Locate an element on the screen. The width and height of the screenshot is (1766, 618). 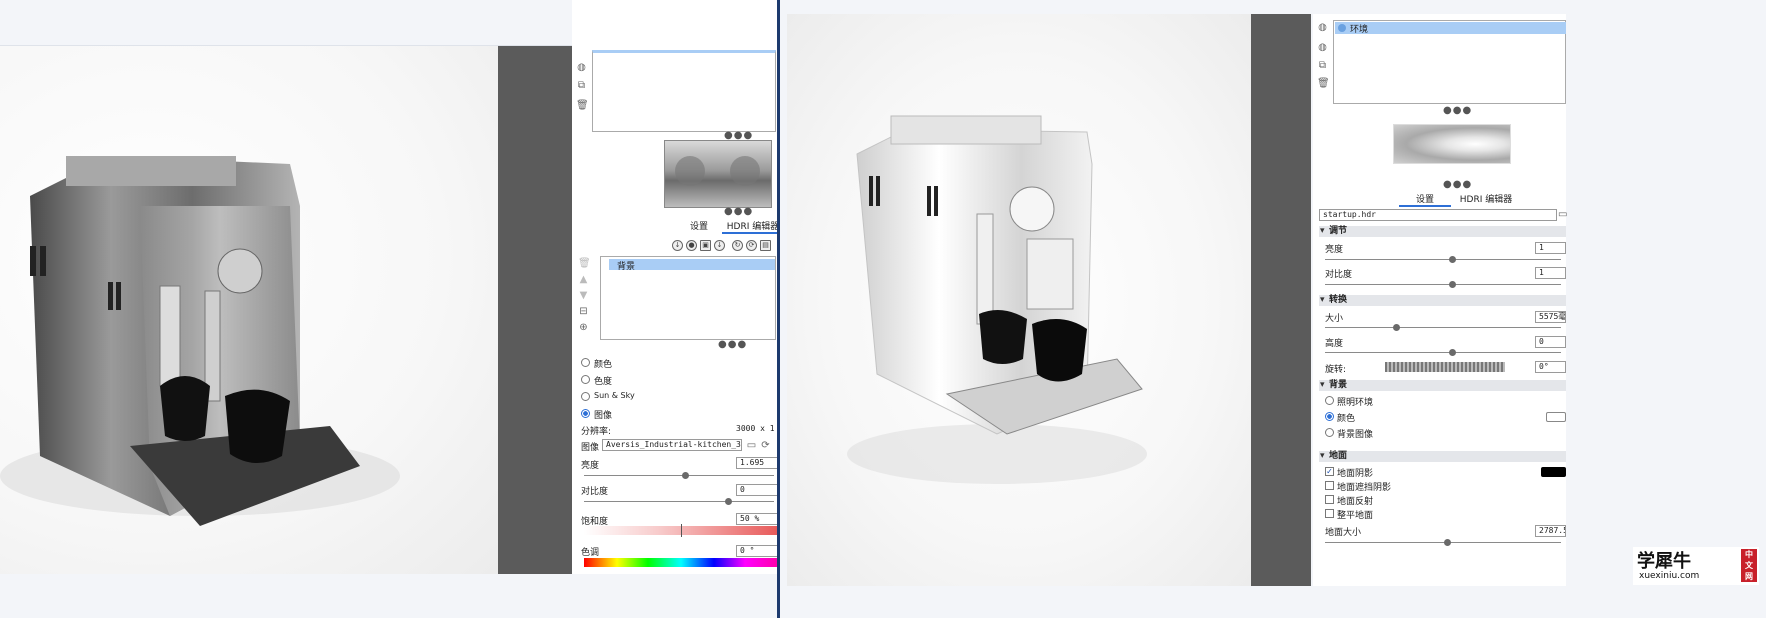
saturation-marker is located at coordinates (681, 530).